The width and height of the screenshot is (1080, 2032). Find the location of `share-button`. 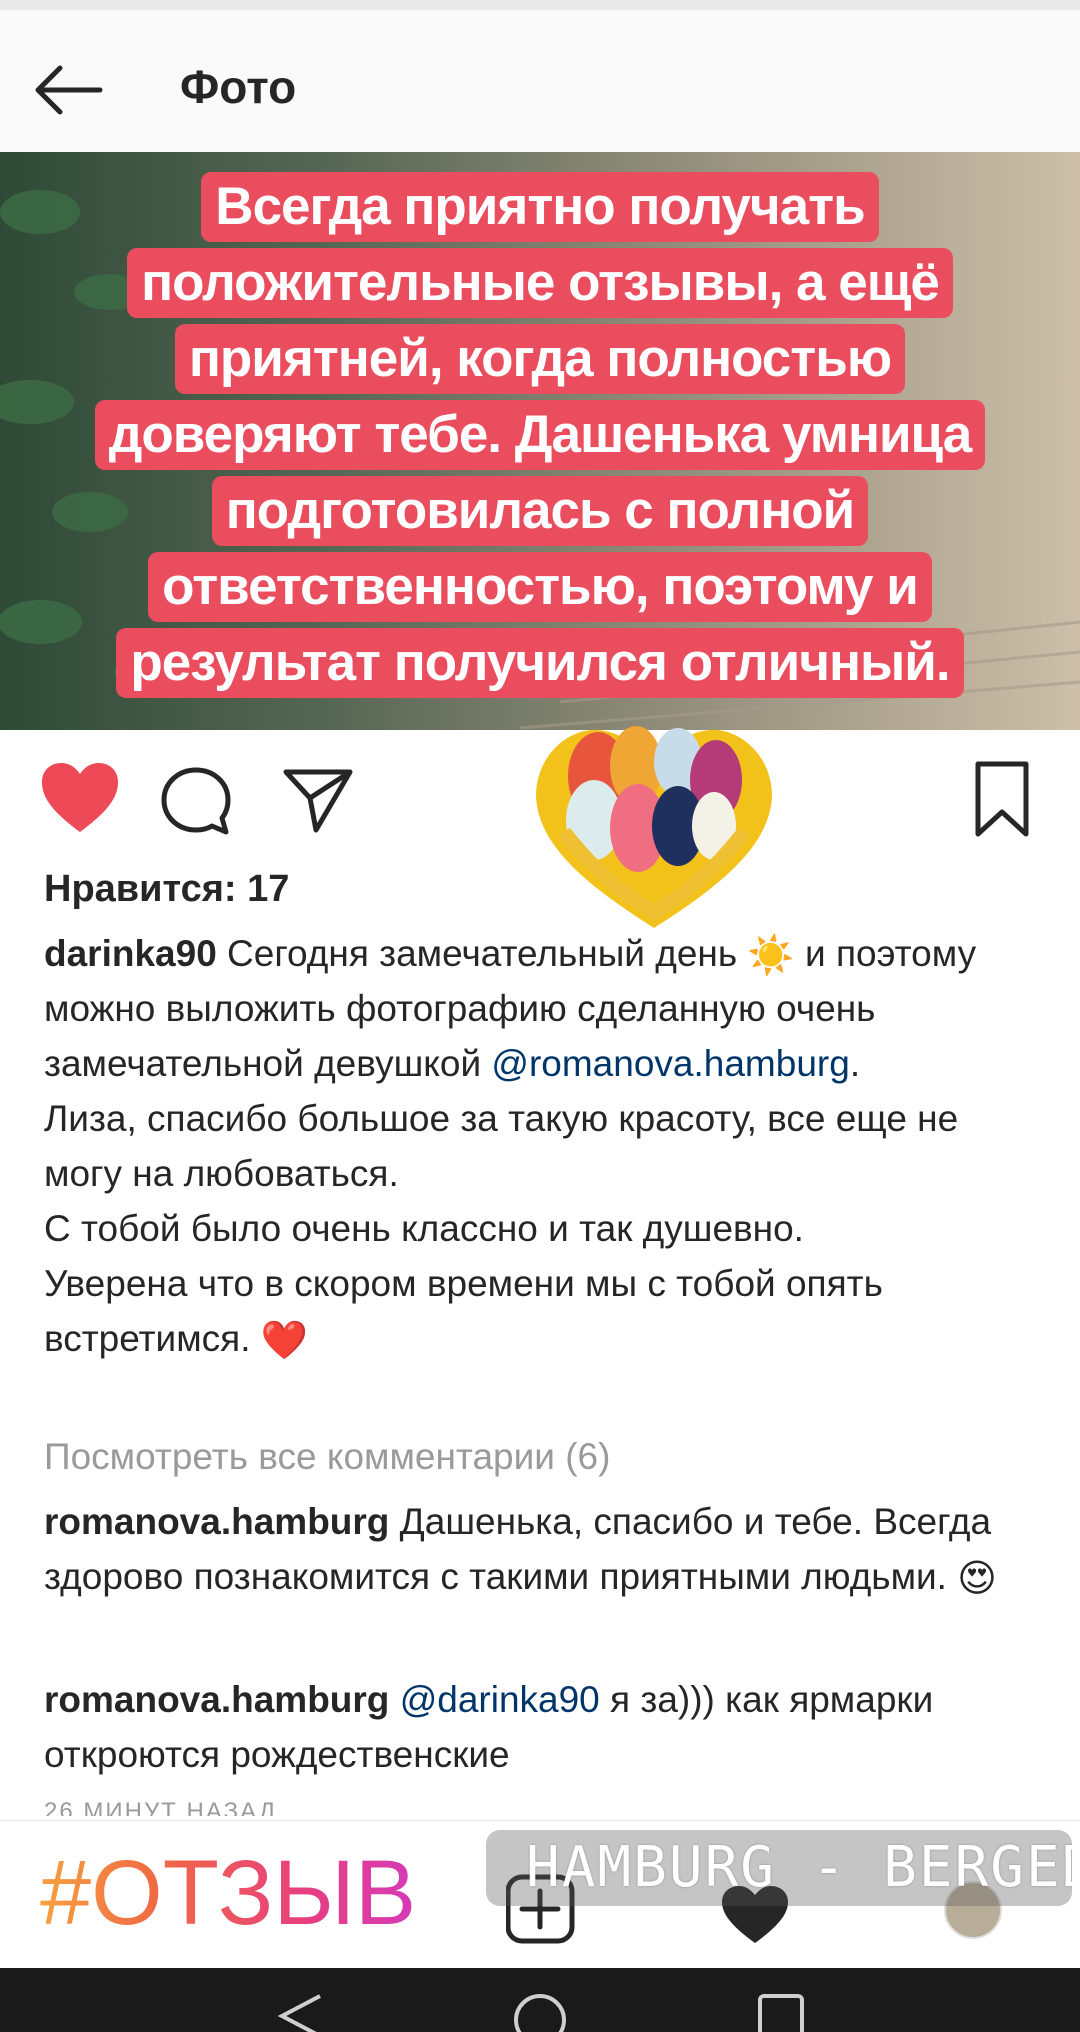

share-button is located at coordinates (318, 800).